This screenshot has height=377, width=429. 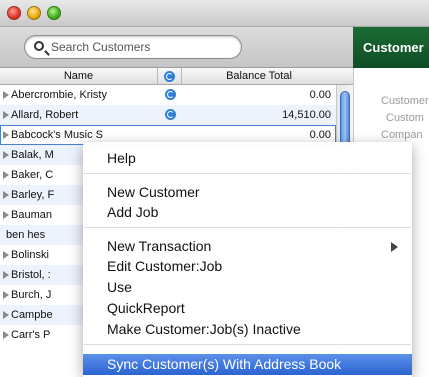 What do you see at coordinates (59, 95) in the screenshot?
I see `customer-name: Abercrombie, Kristy` at bounding box center [59, 95].